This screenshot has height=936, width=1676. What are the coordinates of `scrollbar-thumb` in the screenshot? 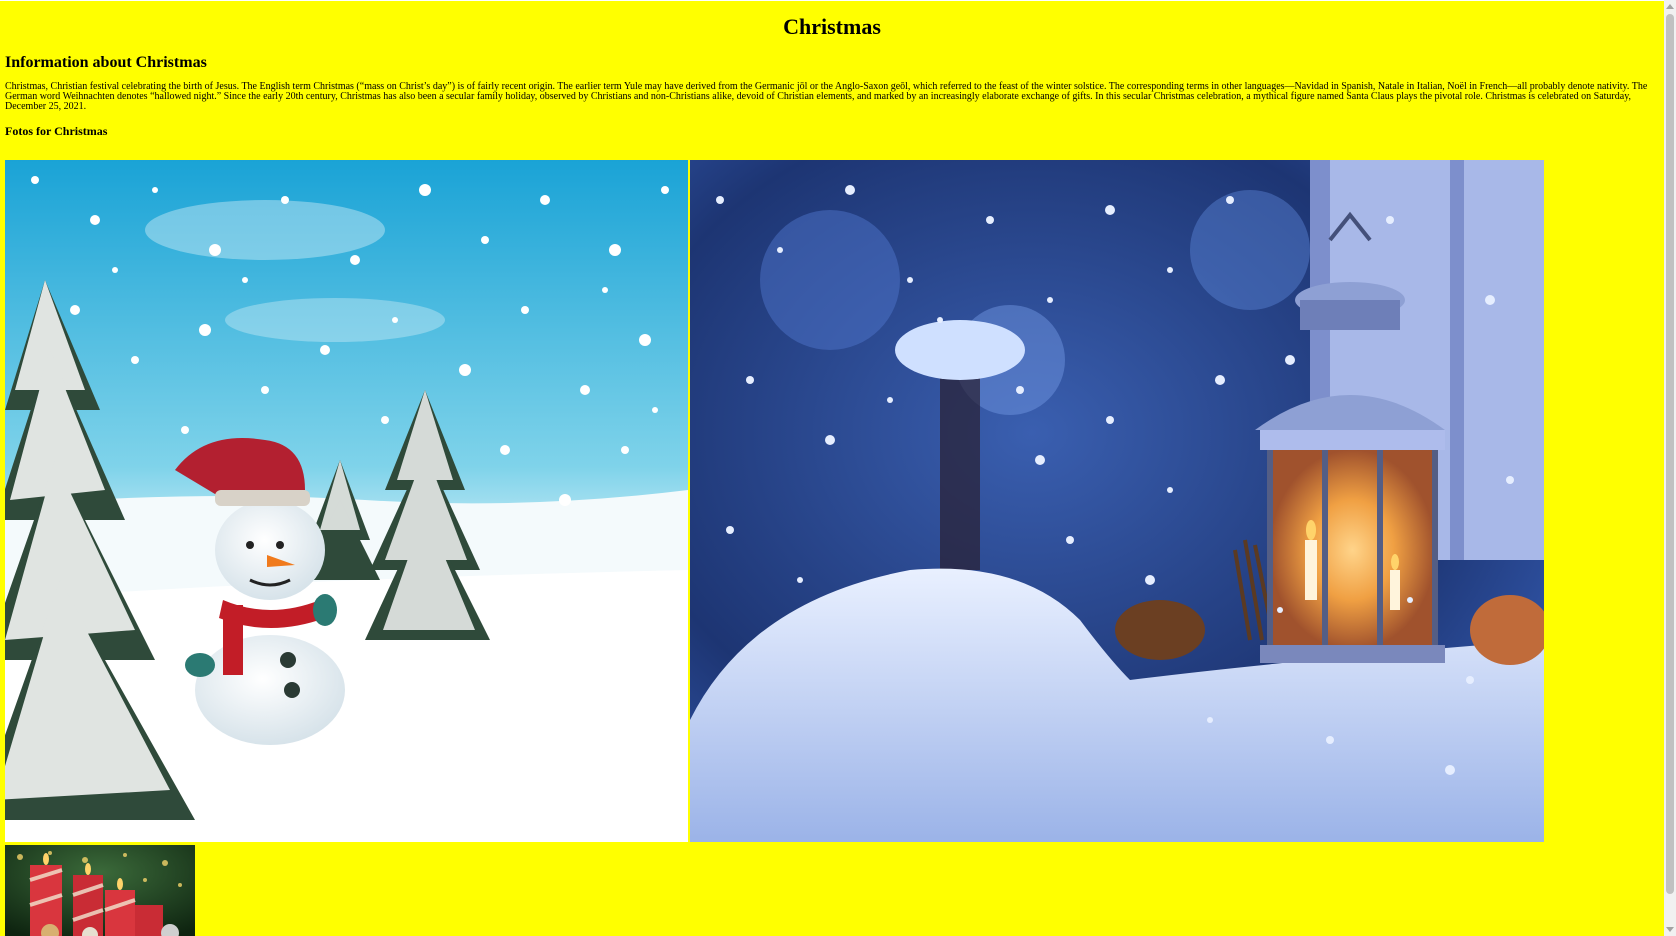 It's located at (1670, 454).